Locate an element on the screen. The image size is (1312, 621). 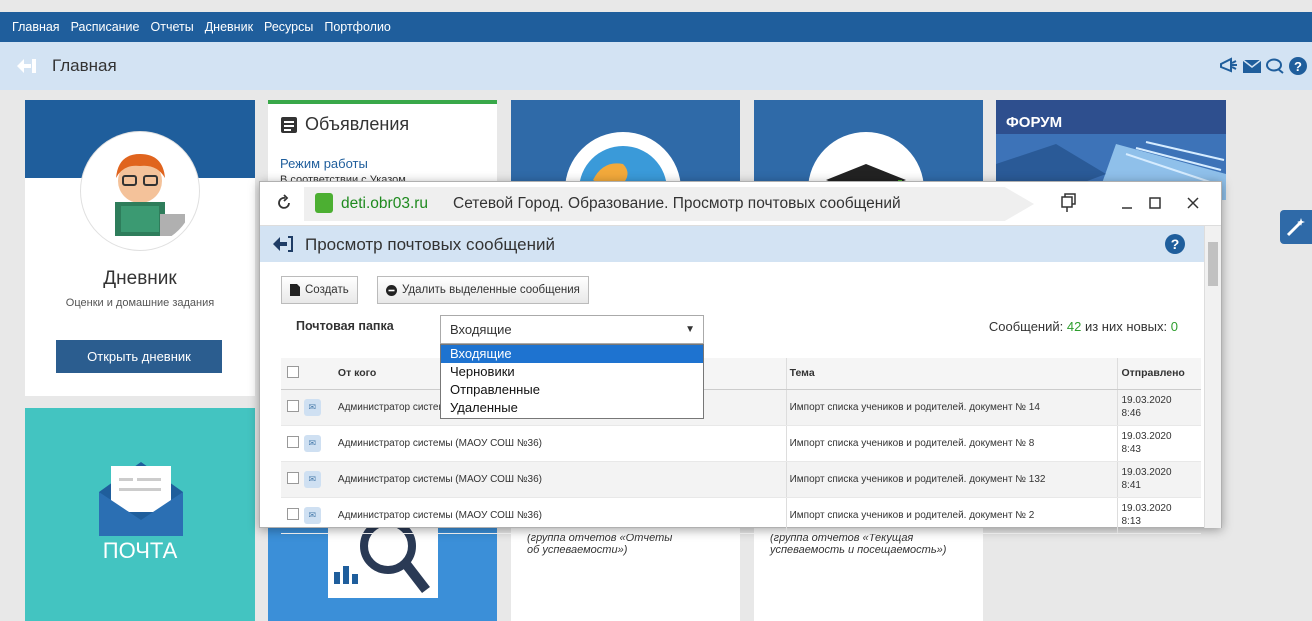
time-cell: 8:46 is located at coordinates (1131, 413).